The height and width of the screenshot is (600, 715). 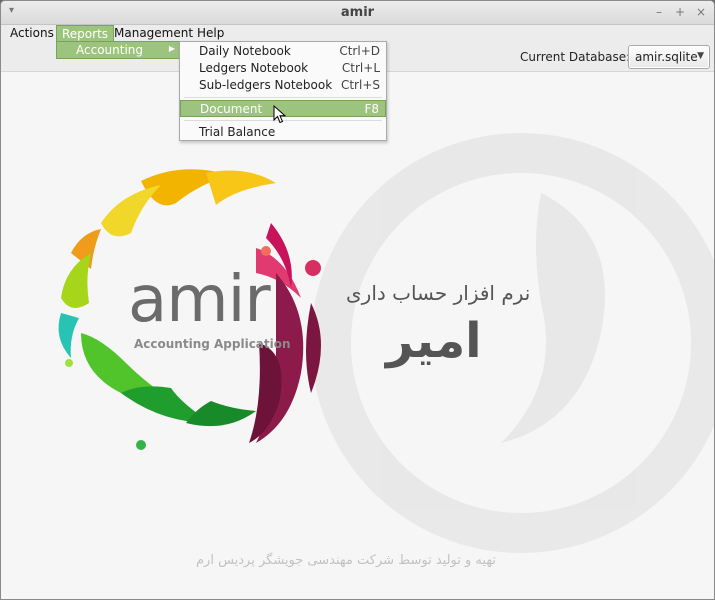 I want to click on menu-item-sub-ledgers-notebook: Sub-ledgers Notebook Ctrl+S, so click(x=283, y=85).